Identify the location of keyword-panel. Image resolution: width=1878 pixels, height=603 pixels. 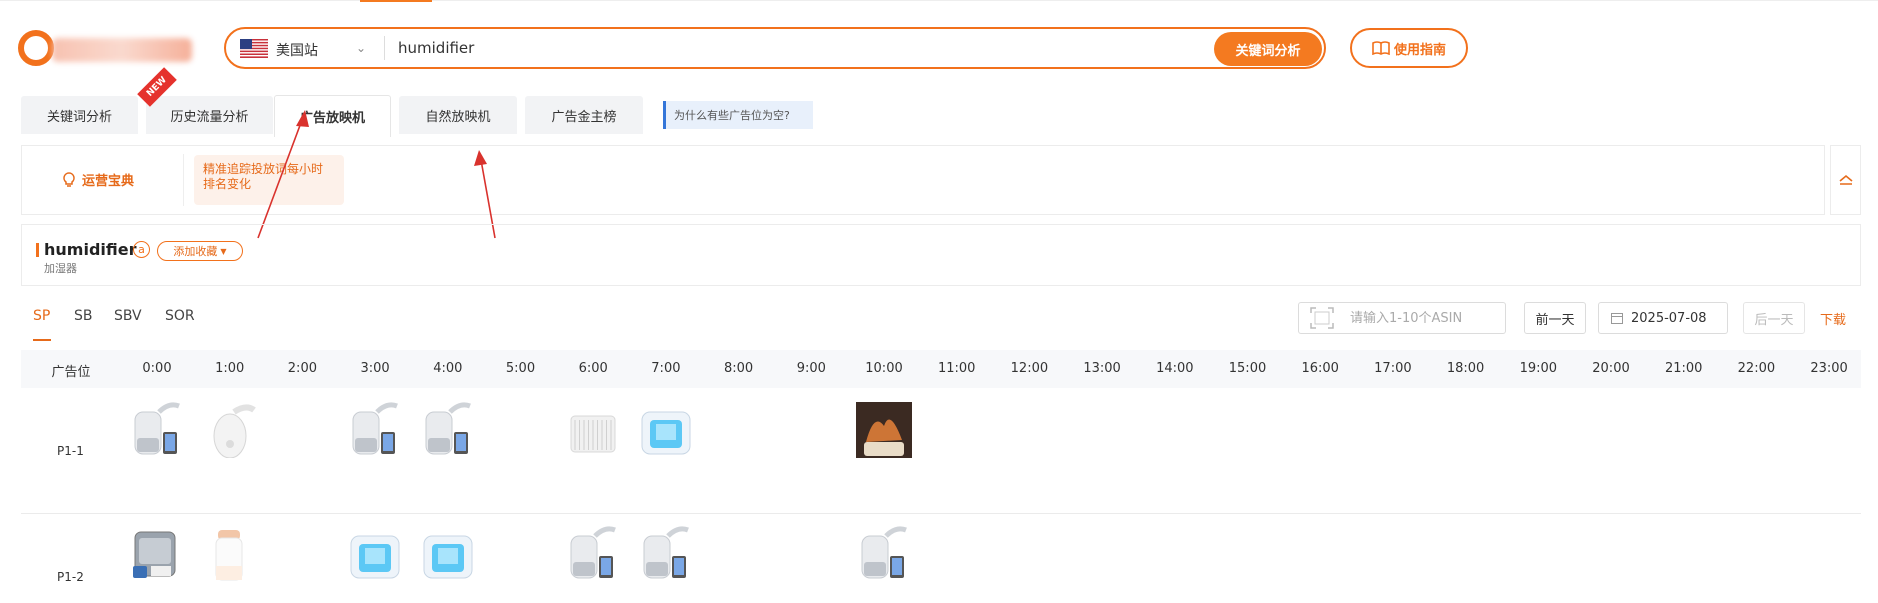
(941, 255).